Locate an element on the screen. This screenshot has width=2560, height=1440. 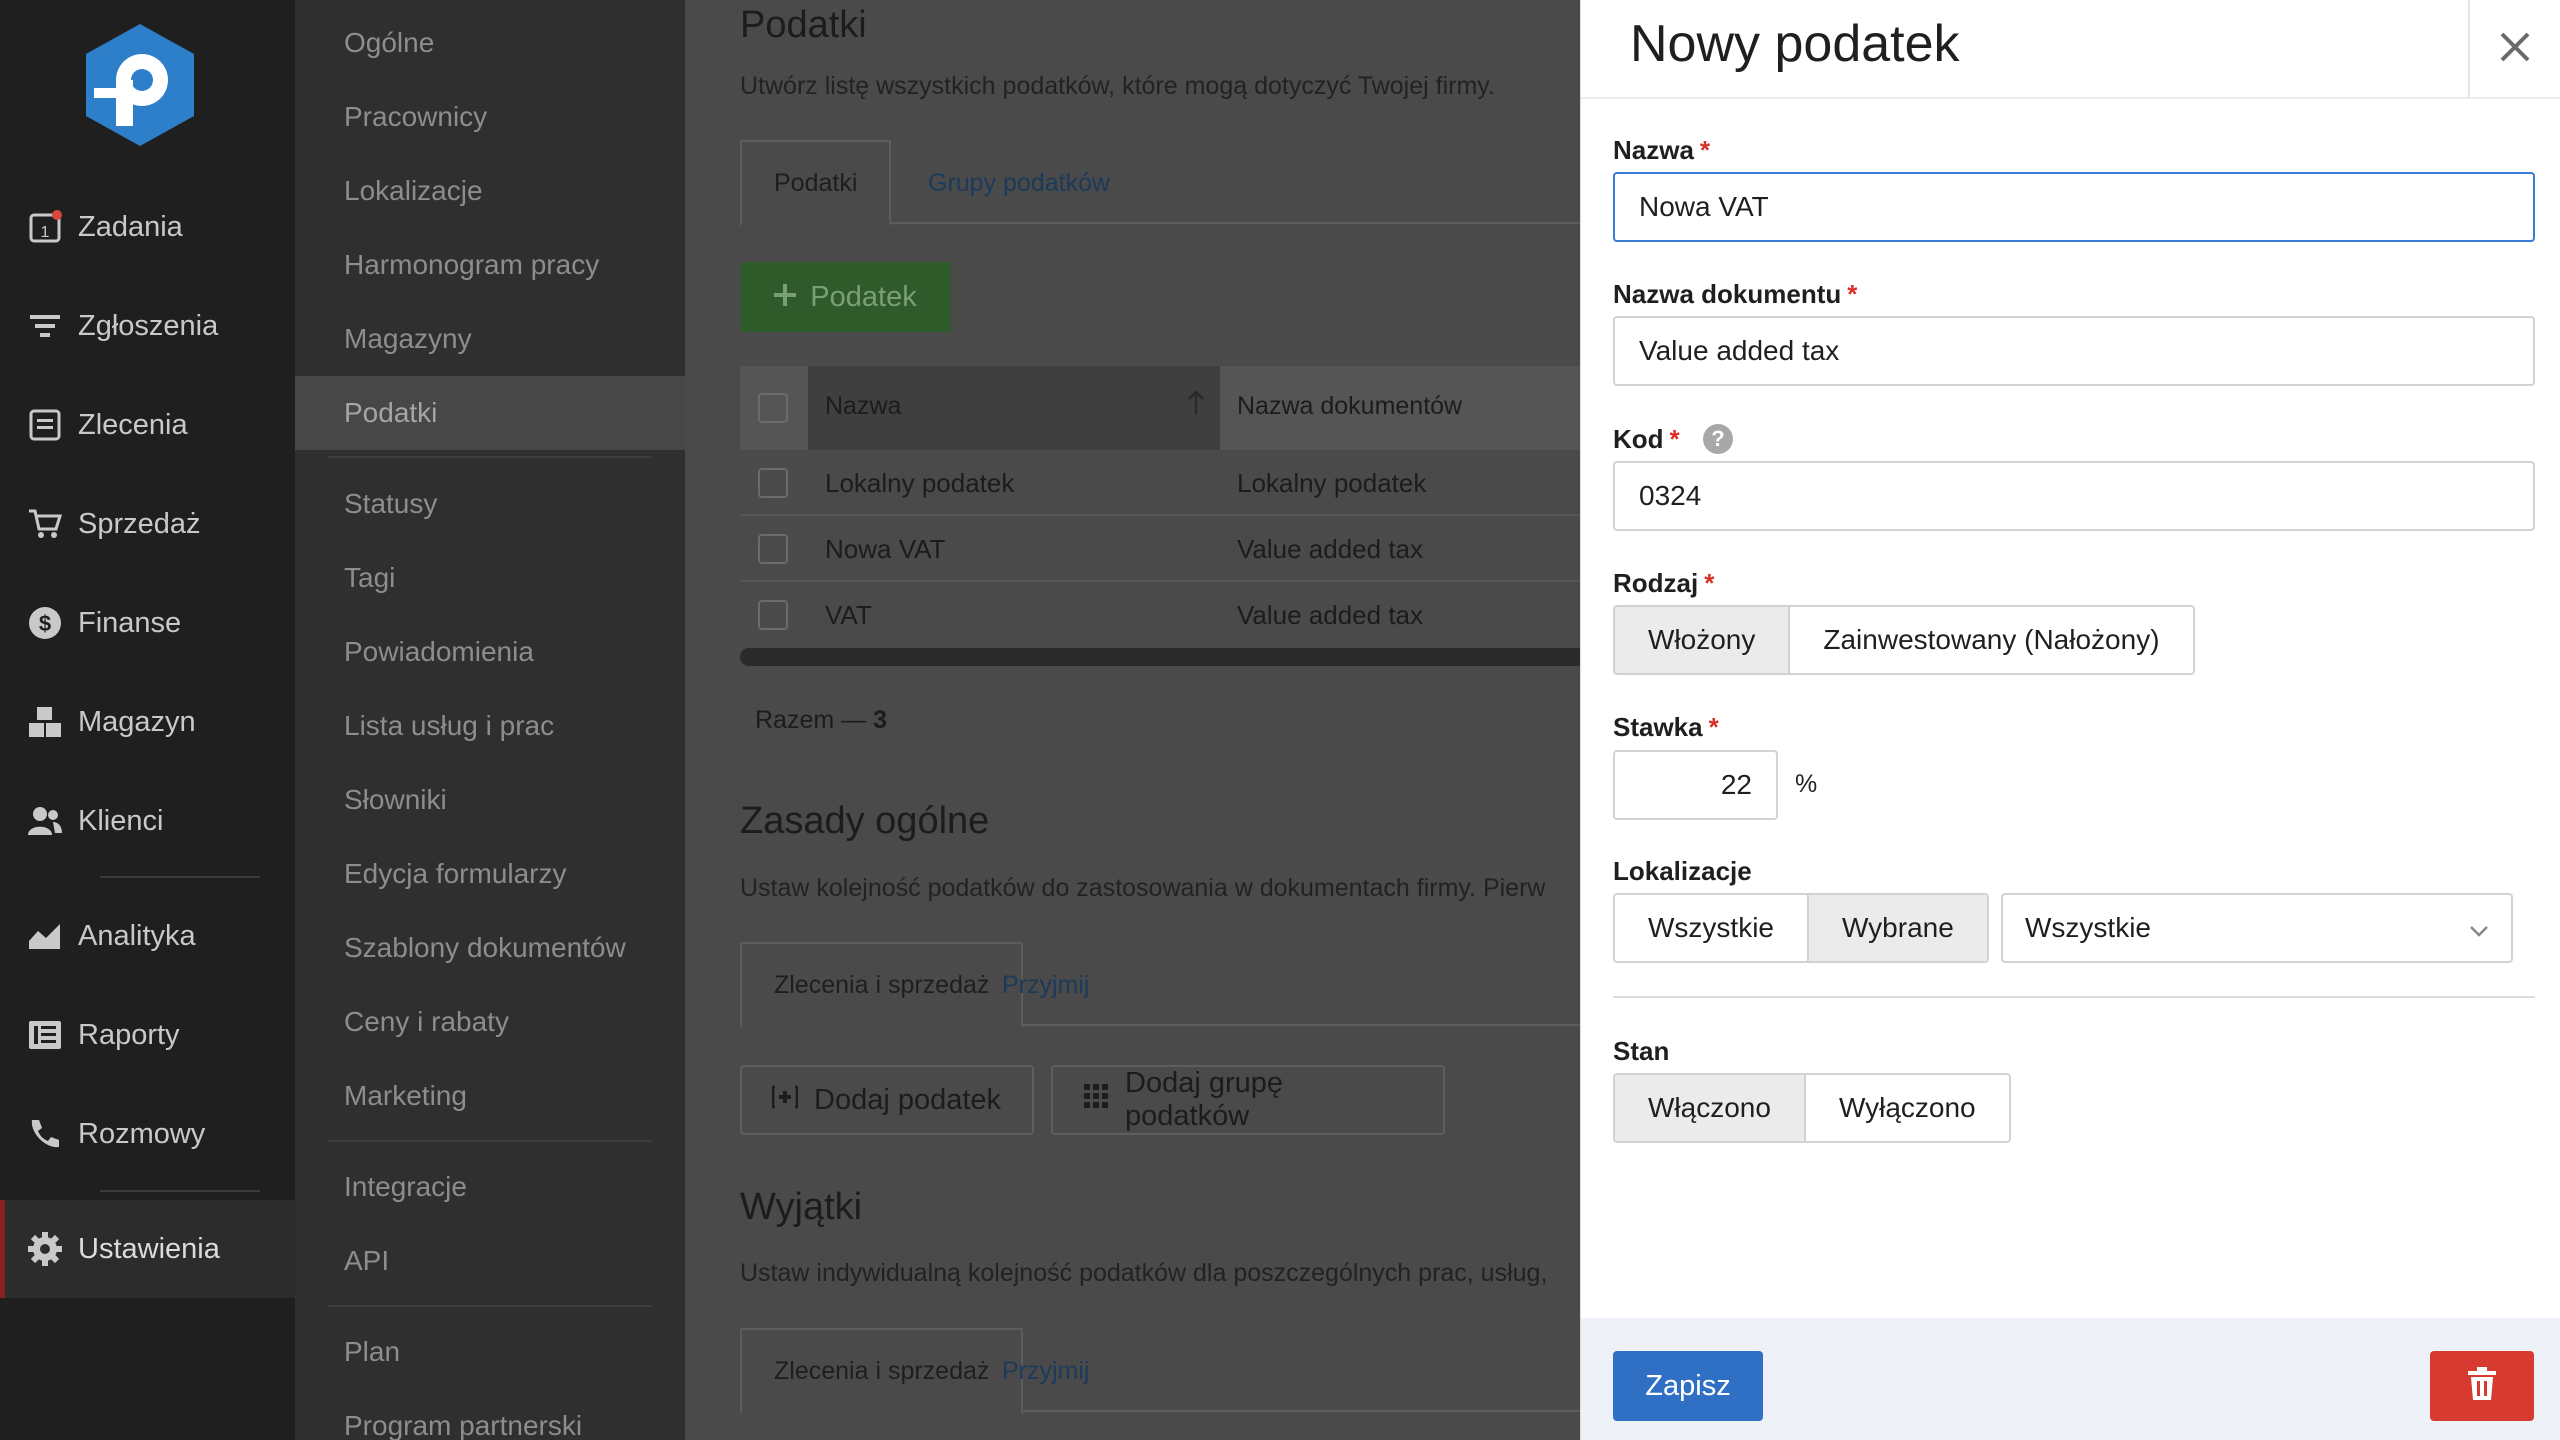
submenu-item-marketing: Marketing is located at coordinates (490, 1096).